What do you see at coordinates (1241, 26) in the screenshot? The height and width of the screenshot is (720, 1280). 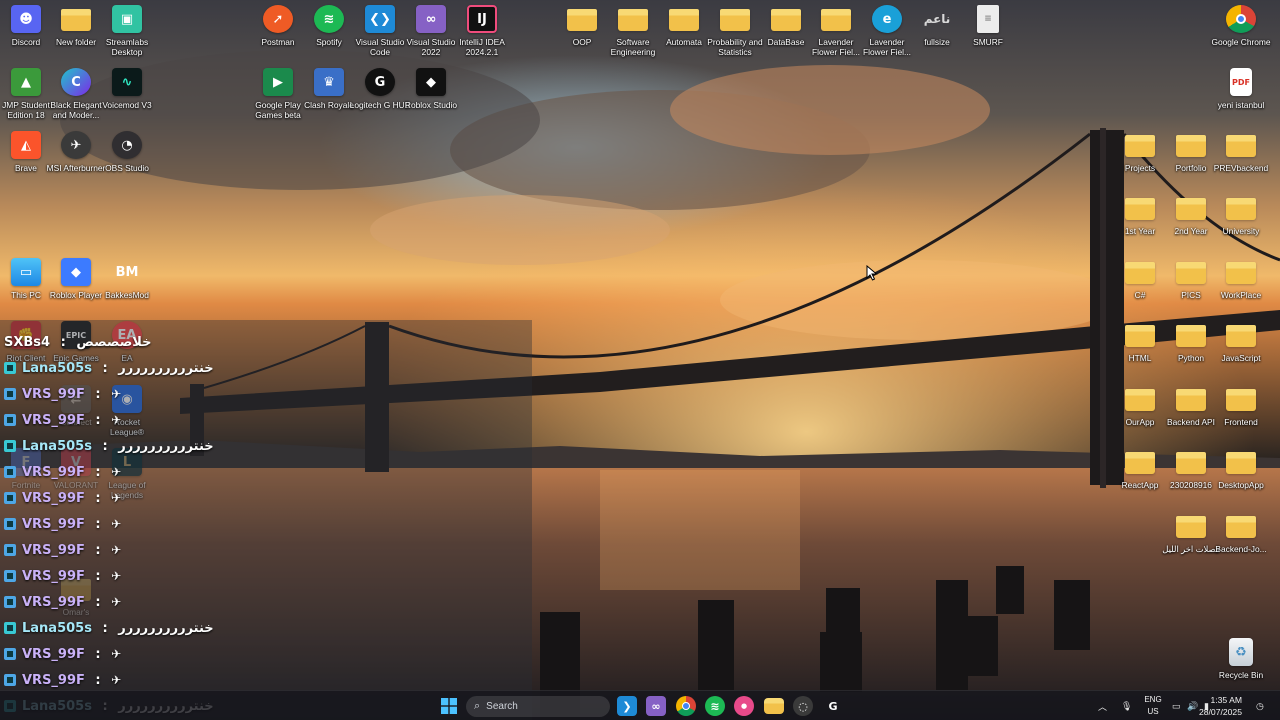 I see `desktop-icon-chrome: Google Chrome` at bounding box center [1241, 26].